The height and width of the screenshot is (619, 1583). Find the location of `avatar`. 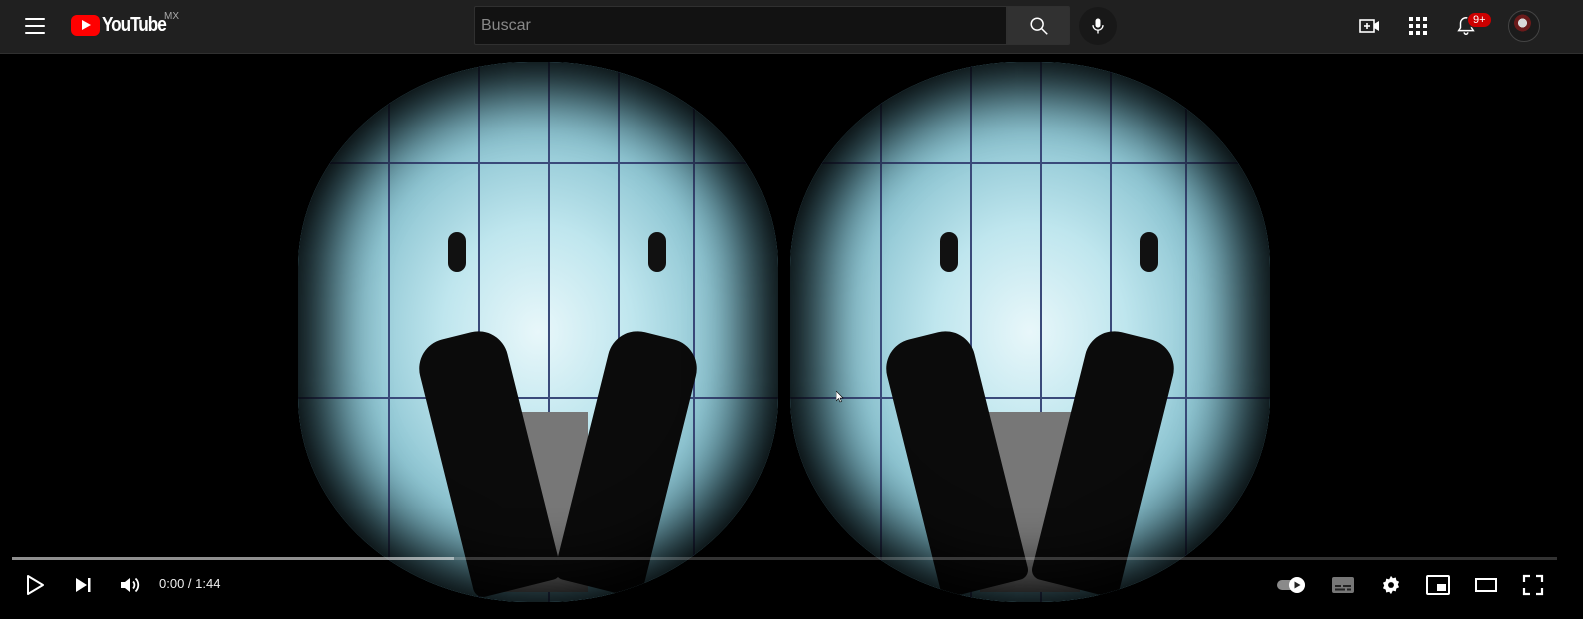

avatar is located at coordinates (1524, 26).